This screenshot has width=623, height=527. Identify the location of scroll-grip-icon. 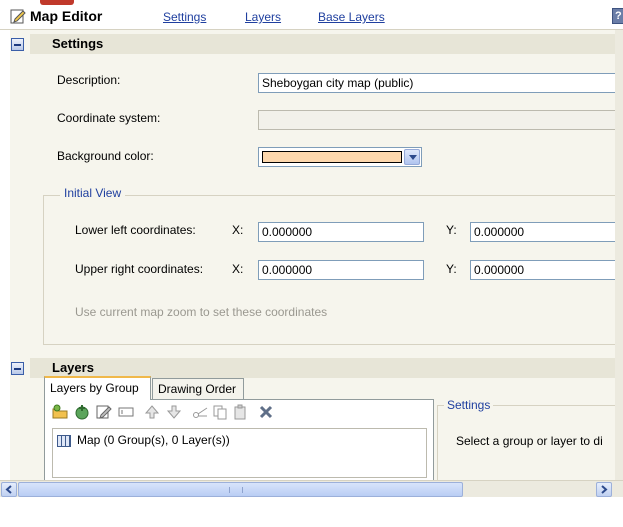
(236, 490).